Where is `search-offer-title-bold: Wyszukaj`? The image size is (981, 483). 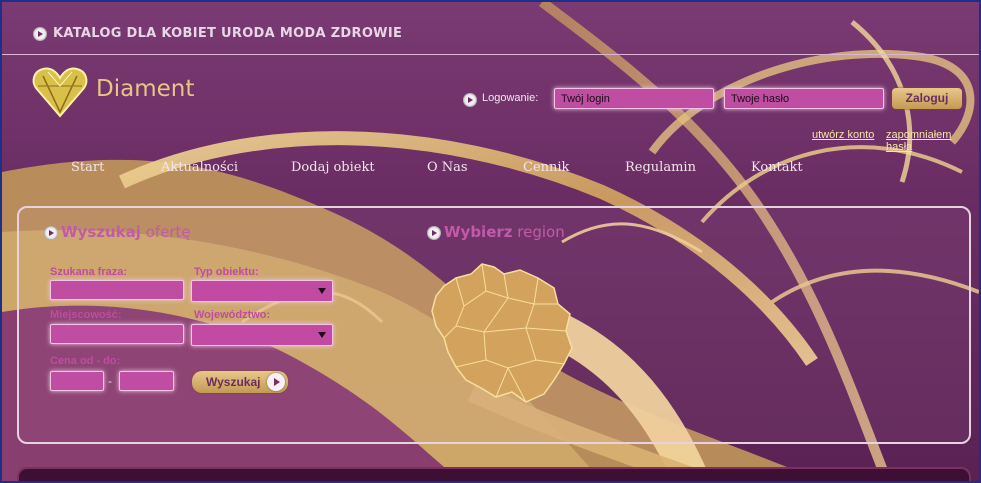
search-offer-title-bold: Wyszukaj is located at coordinates (101, 232).